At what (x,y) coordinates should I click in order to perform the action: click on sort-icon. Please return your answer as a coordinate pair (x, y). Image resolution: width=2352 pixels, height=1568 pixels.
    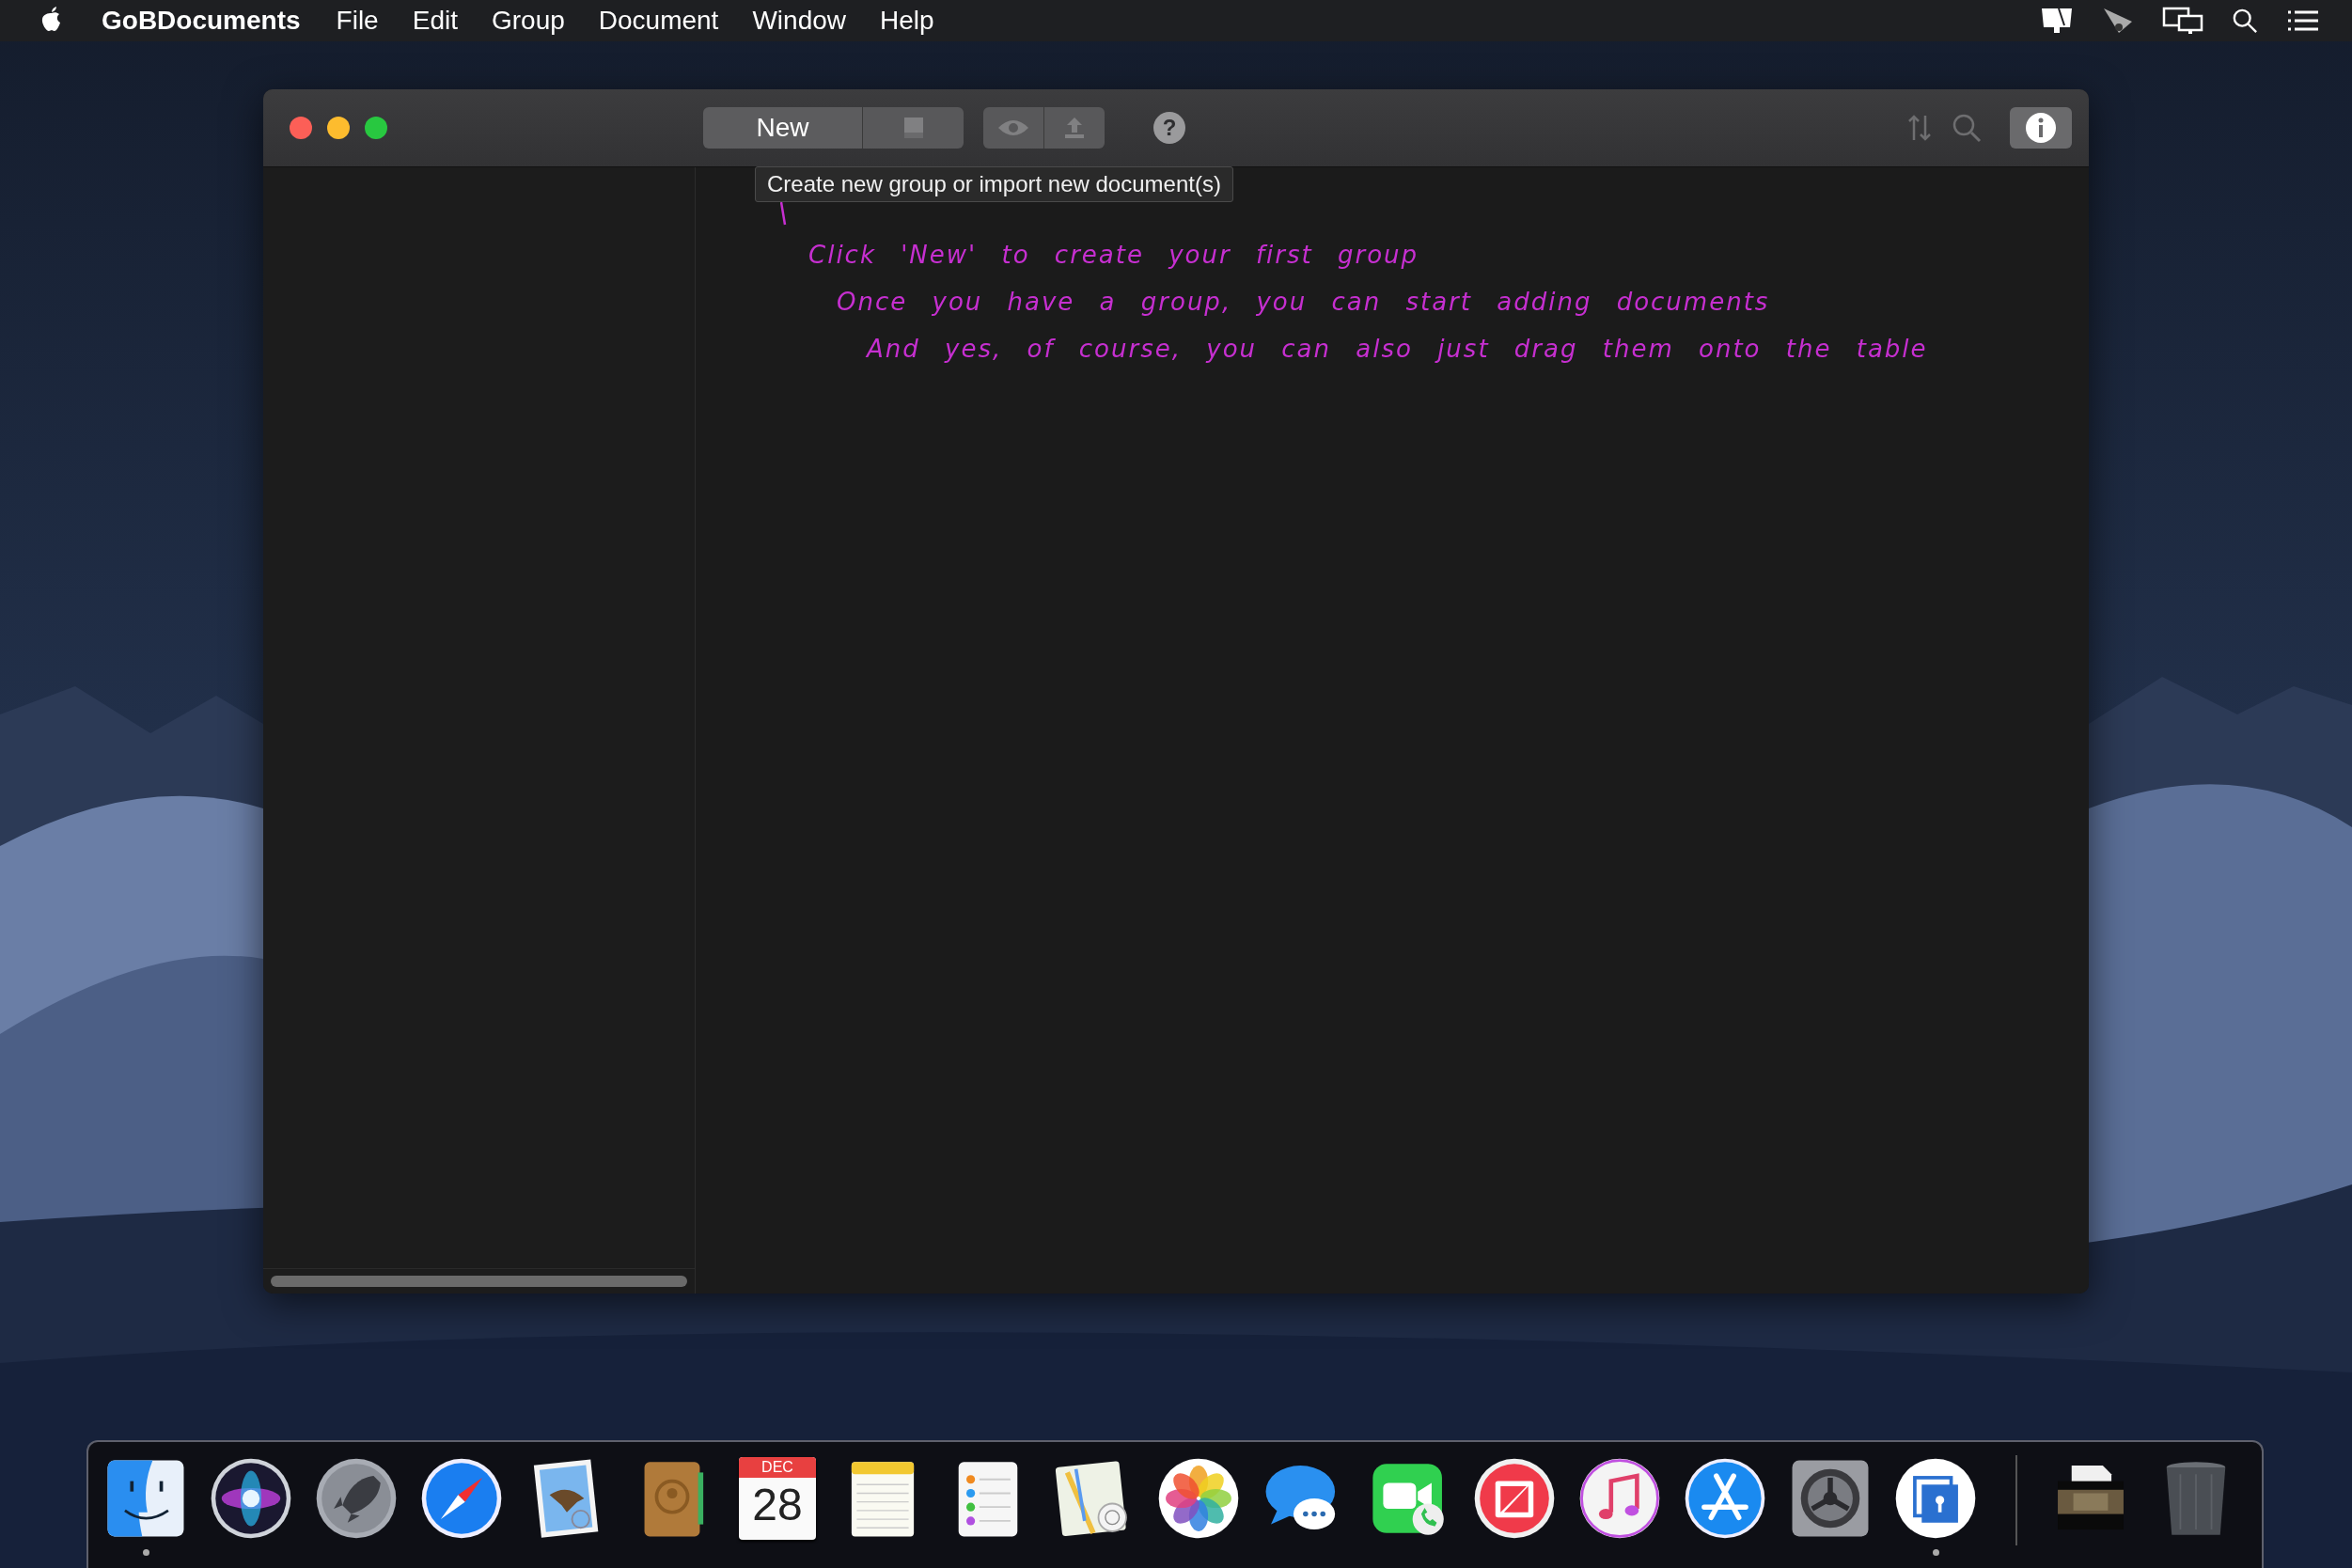
    Looking at the image, I should click on (1919, 128).